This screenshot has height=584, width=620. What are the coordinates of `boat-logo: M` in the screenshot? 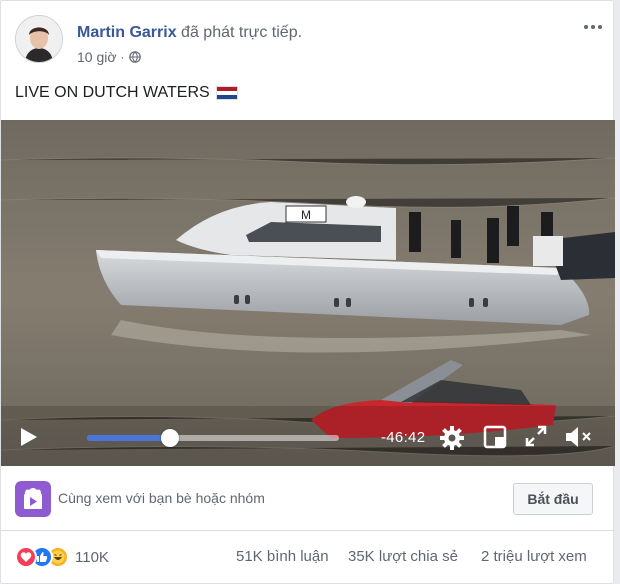 It's located at (306, 215).